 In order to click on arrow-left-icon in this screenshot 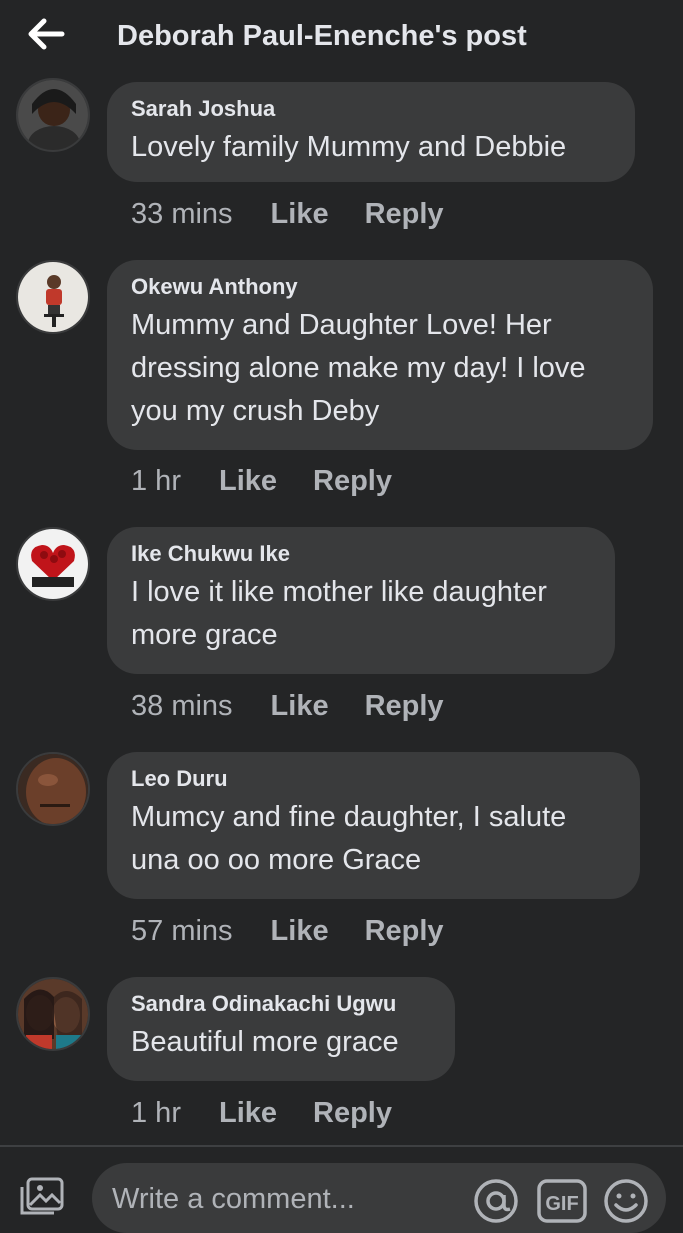, I will do `click(46, 34)`.